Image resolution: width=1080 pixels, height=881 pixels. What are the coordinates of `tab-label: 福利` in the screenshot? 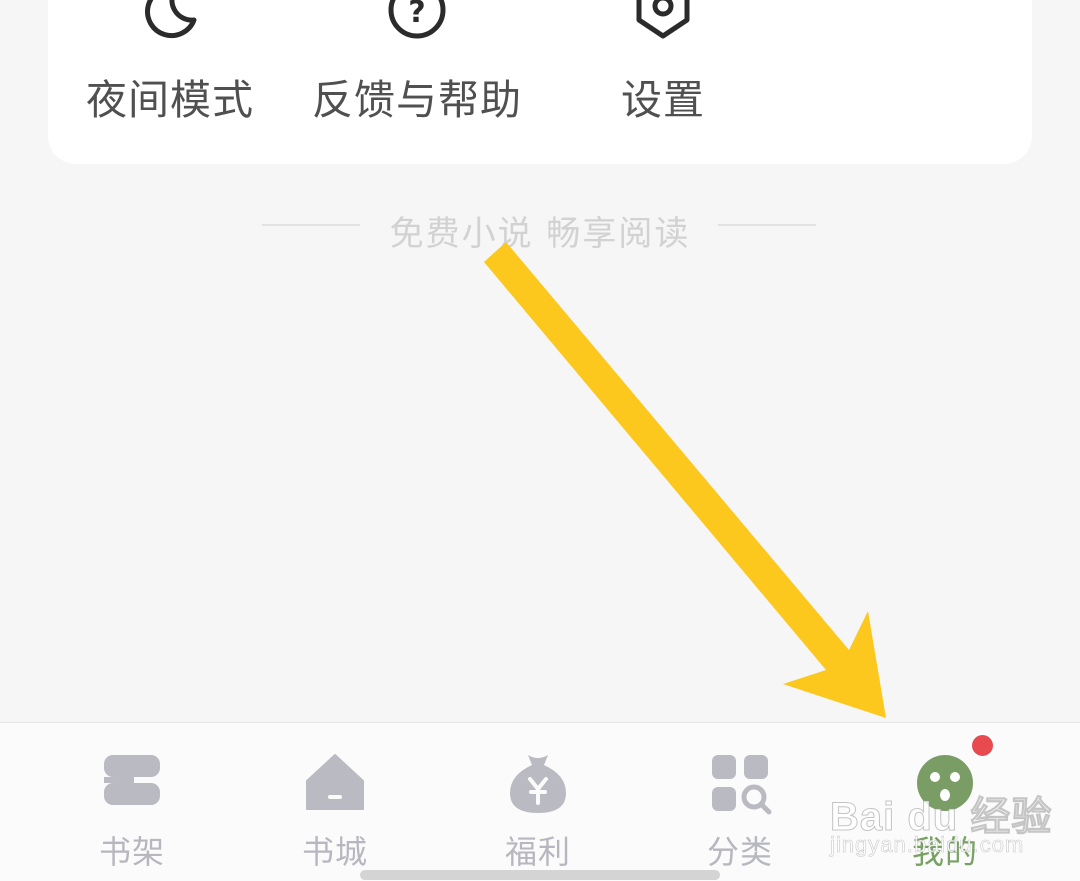 It's located at (537, 852).